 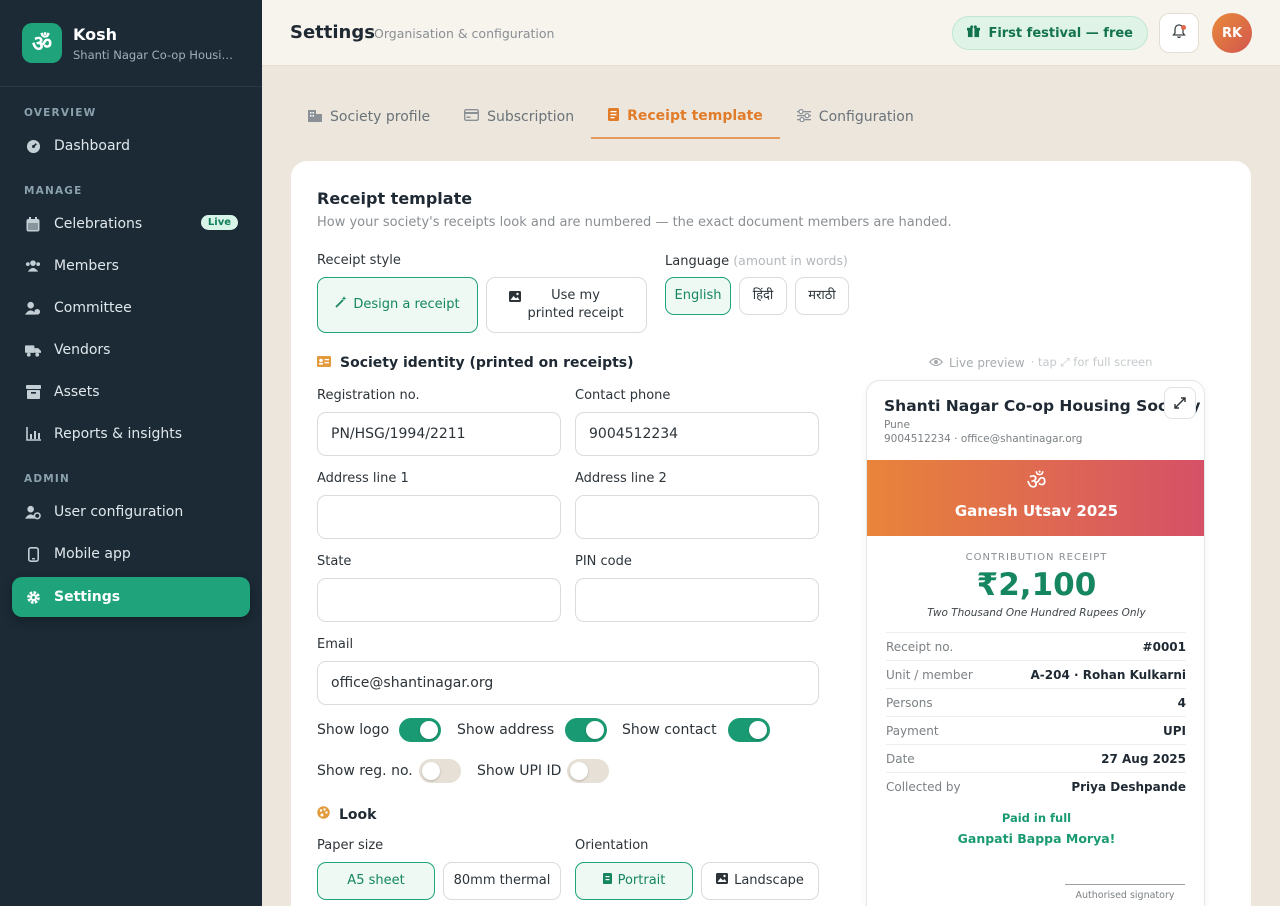 I want to click on option-label: Landscape, so click(x=769, y=880).